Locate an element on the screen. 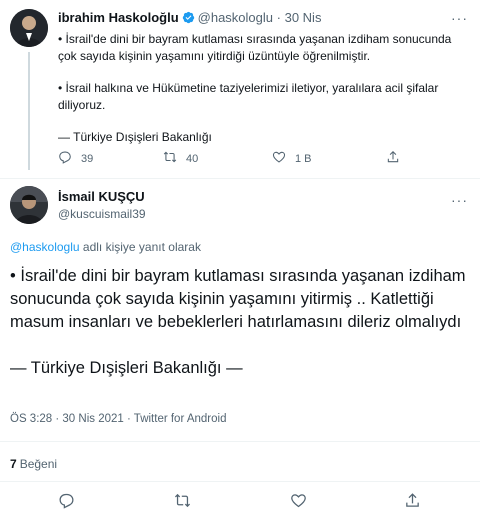 This screenshot has height=523, width=480. reply-button: 39 is located at coordinates (75, 158).